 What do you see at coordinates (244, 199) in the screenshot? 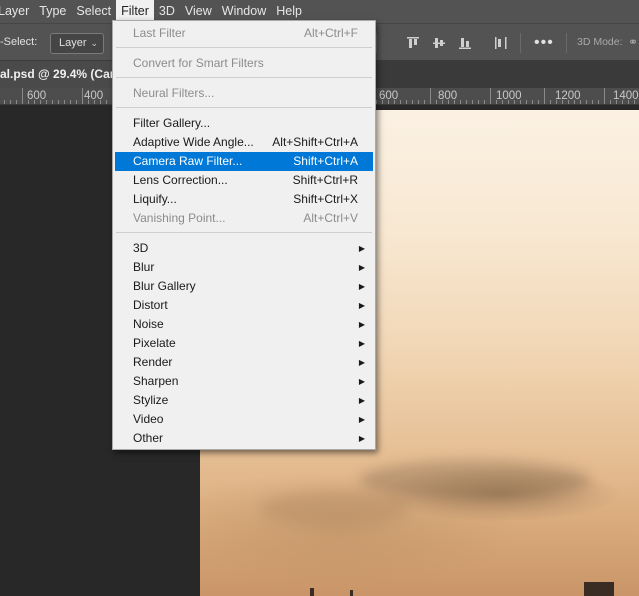
I see `menu-item-liquify: Liquify... Shift+Ctrl+X` at bounding box center [244, 199].